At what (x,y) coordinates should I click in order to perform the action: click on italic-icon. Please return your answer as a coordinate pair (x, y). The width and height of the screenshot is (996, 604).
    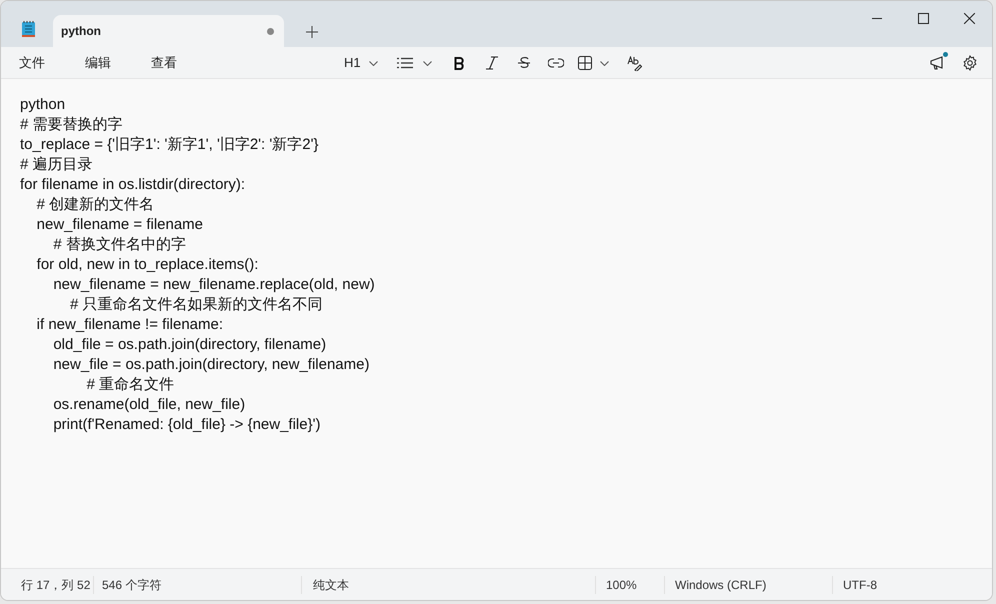
    Looking at the image, I should click on (492, 63).